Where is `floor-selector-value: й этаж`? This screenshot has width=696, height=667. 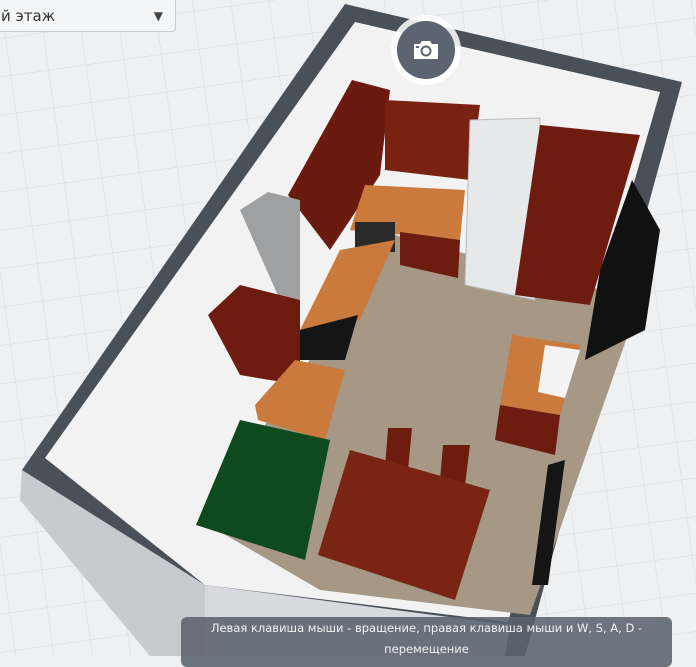 floor-selector-value: й этаж is located at coordinates (28, 15).